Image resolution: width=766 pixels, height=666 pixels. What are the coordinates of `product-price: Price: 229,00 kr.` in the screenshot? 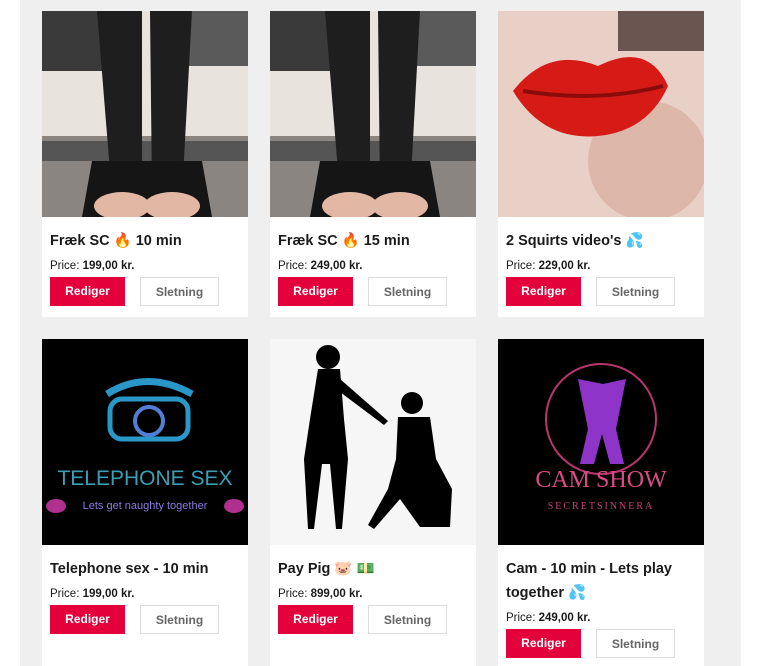 It's located at (601, 266).